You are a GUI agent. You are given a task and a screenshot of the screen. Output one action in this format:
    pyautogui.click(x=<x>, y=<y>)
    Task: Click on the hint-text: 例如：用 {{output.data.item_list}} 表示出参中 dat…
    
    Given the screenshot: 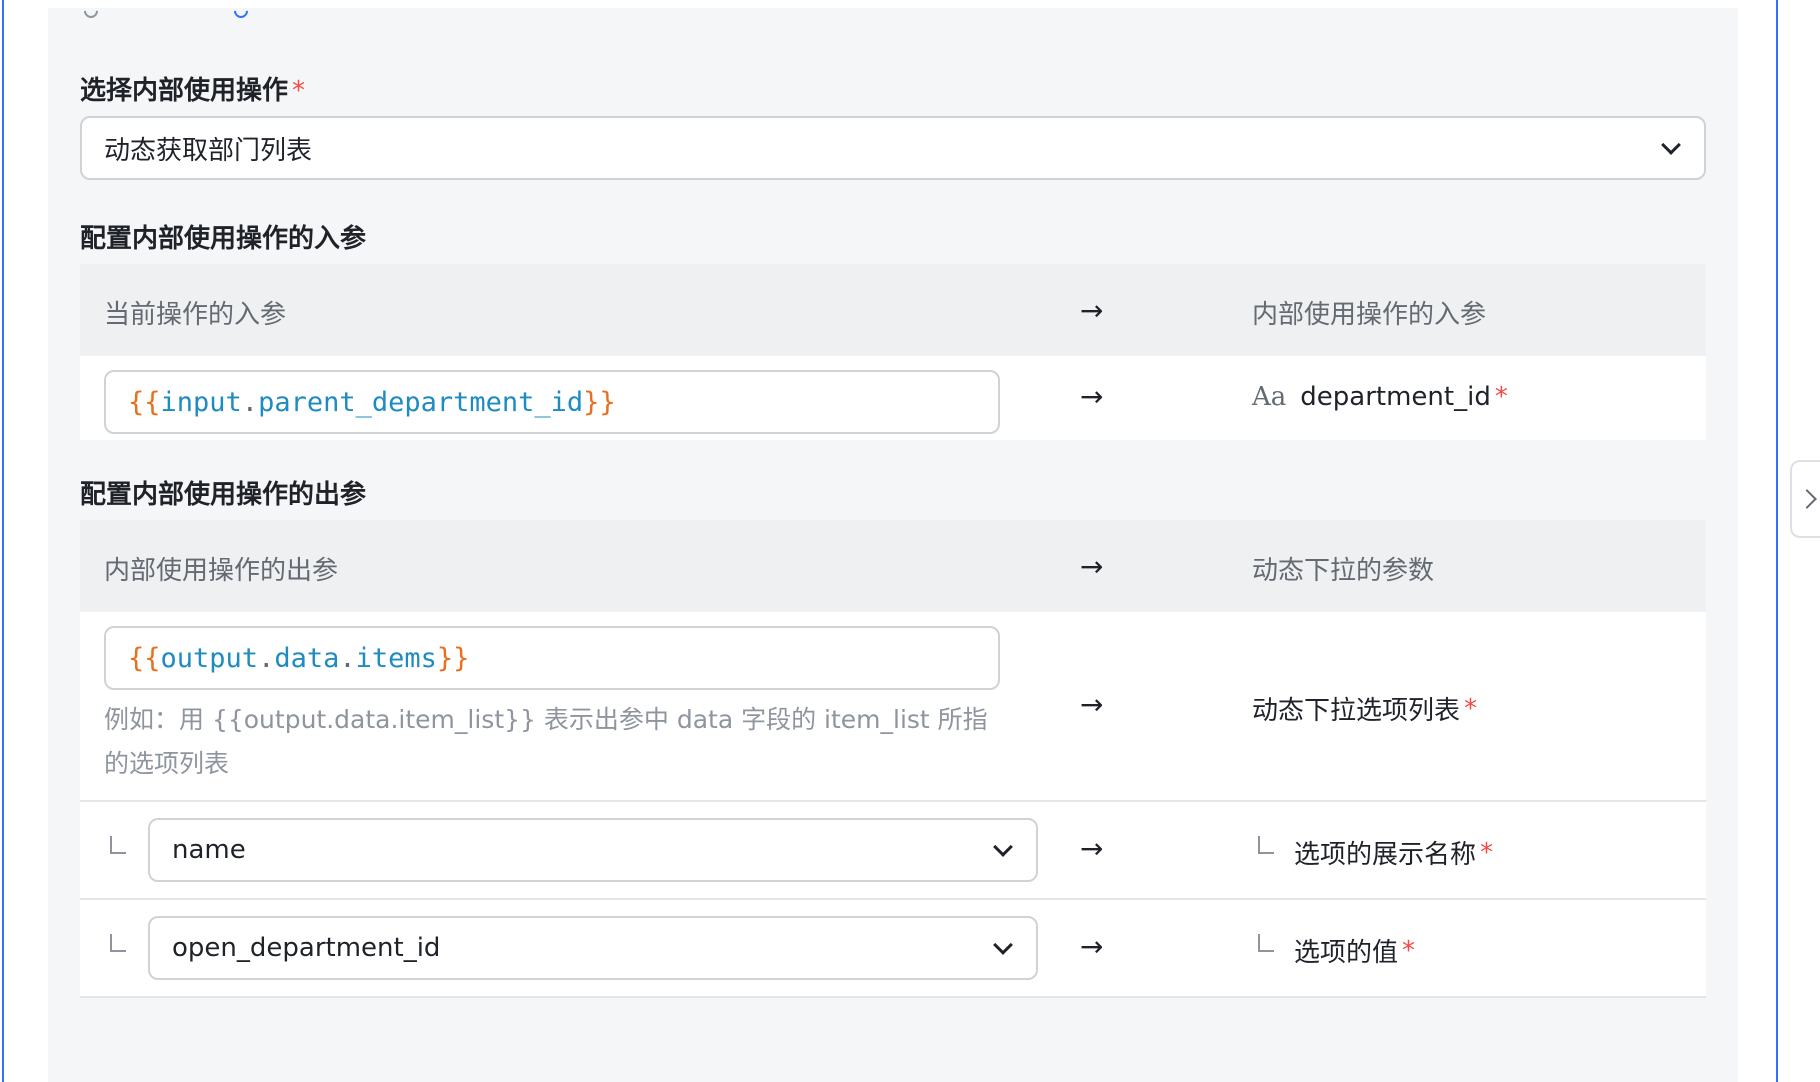 What is the action you would take?
    pyautogui.click(x=546, y=741)
    